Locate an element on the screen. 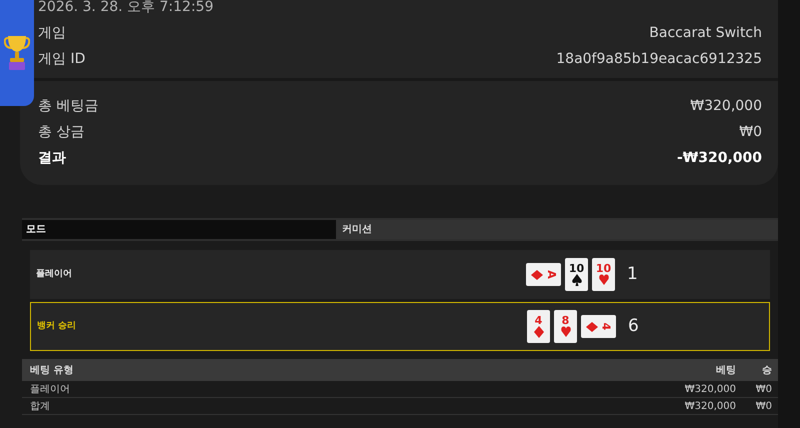 Image resolution: width=800 pixels, height=428 pixels. playing-card: A is located at coordinates (543, 274).